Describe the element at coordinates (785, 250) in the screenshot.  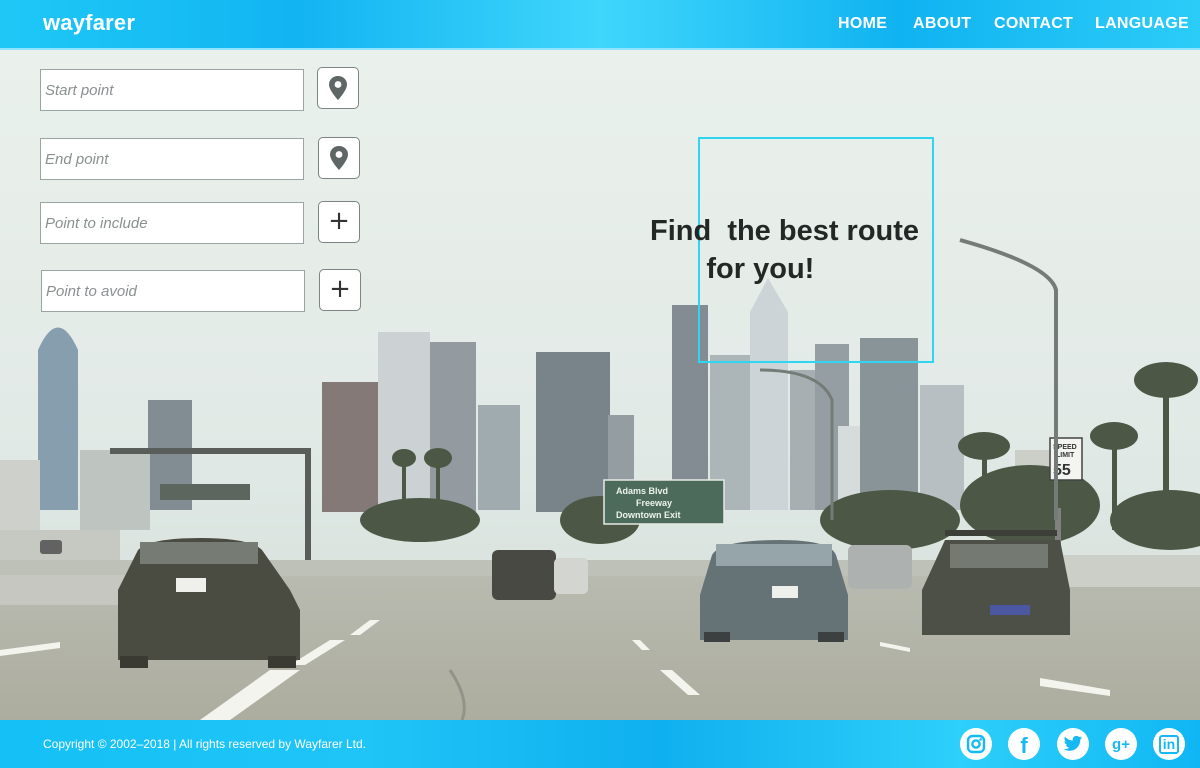
I see `hero-headline: Find the best route for you!` at that location.